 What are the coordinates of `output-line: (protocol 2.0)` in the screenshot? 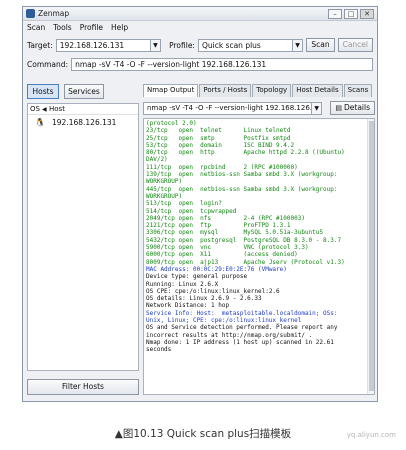 It's located at (171, 123).